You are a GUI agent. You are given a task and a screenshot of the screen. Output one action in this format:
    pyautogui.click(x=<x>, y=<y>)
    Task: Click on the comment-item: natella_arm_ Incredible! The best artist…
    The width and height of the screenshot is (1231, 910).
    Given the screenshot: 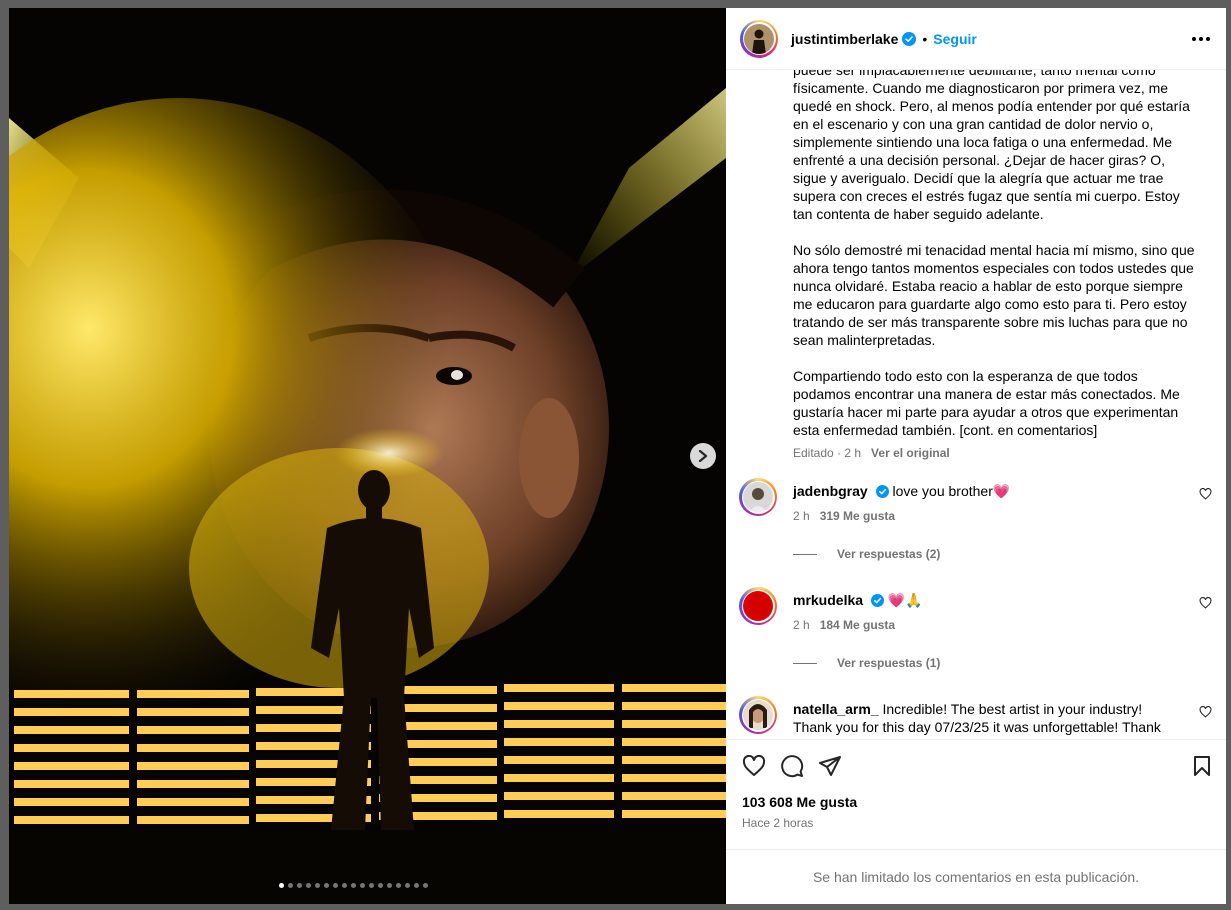 What is the action you would take?
    pyautogui.click(x=975, y=717)
    